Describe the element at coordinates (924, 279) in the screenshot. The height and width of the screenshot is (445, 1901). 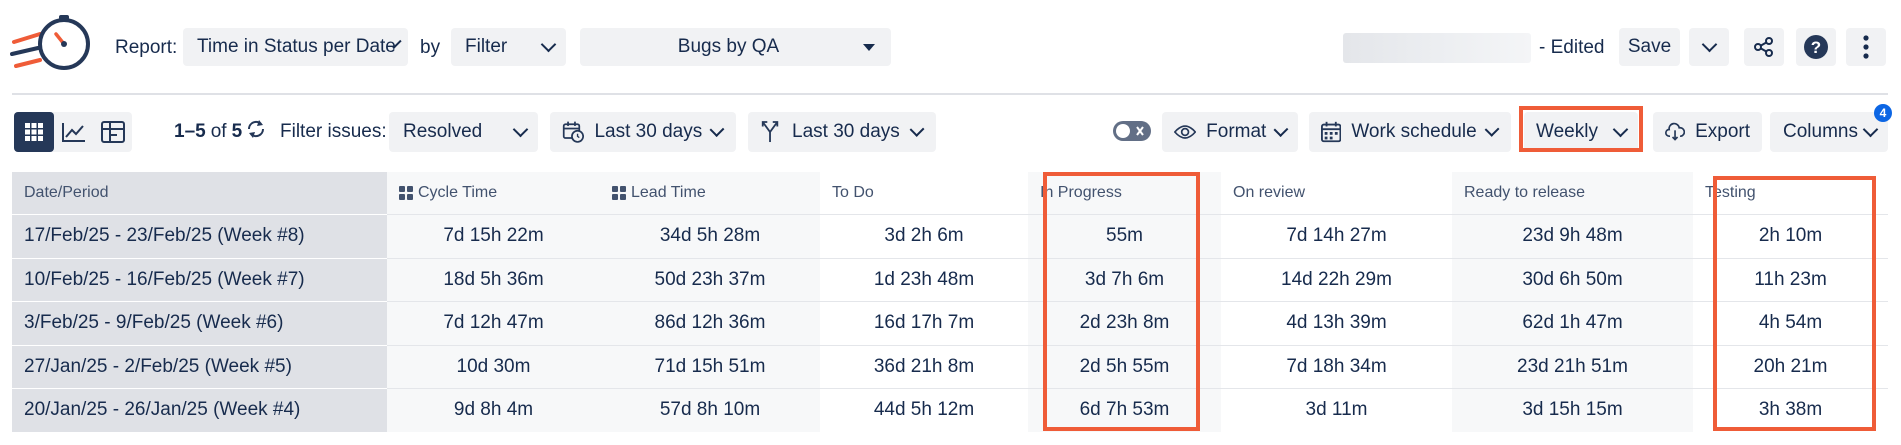
I see `cell-to-do: 1d 23h 48m` at that location.